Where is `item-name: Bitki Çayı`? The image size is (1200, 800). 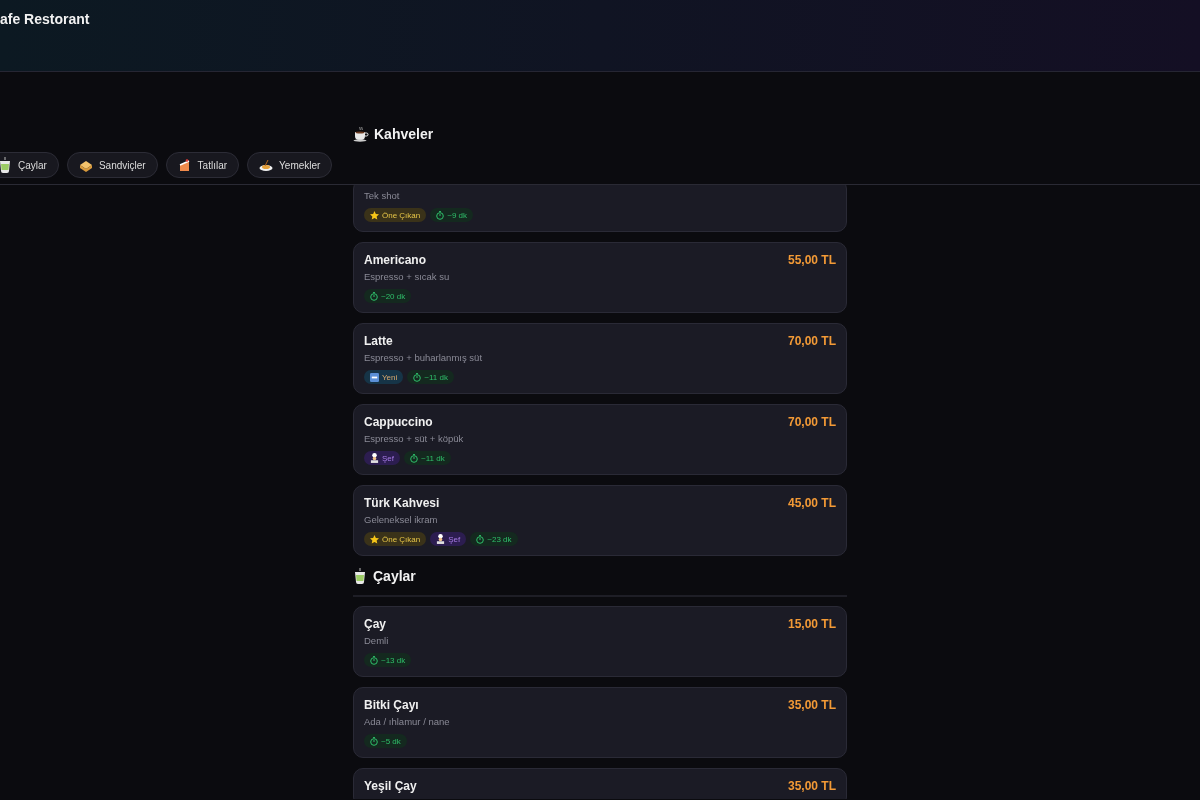 item-name: Bitki Çayı is located at coordinates (391, 705).